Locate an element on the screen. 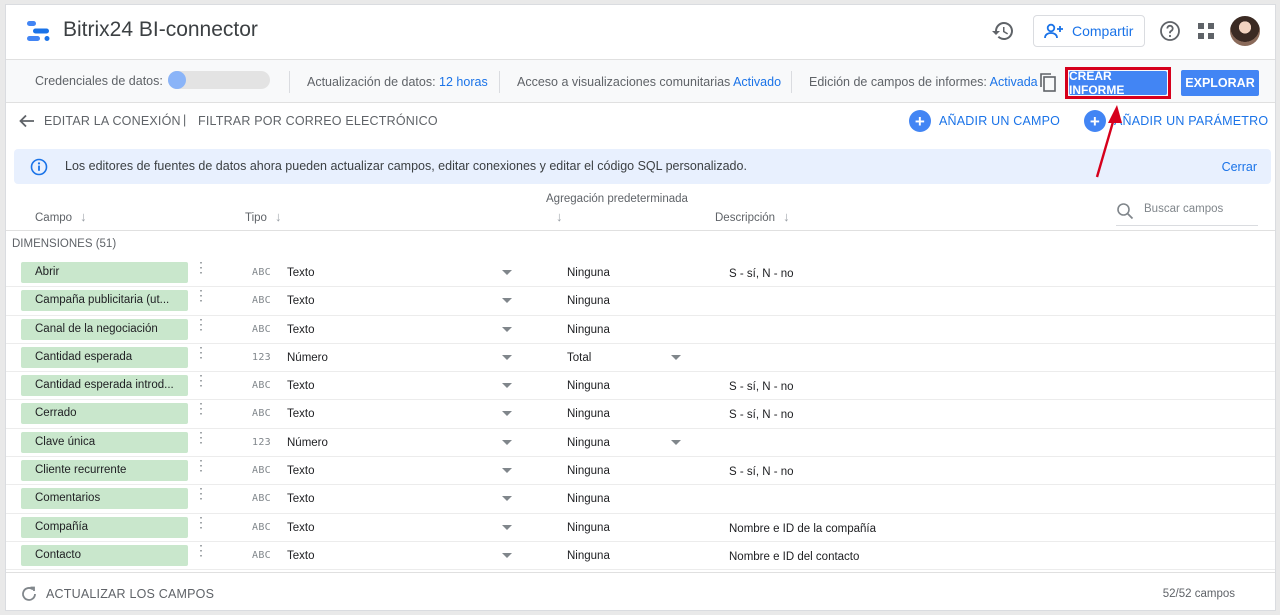 The height and width of the screenshot is (615, 1280). sort-arrow-icon: ↓ is located at coordinates (83, 216).